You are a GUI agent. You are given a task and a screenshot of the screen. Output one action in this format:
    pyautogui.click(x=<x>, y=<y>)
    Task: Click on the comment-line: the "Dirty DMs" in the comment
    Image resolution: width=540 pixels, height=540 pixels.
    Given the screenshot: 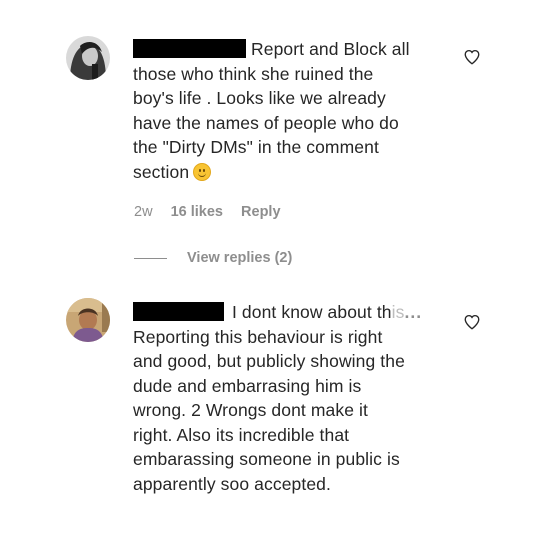 What is the action you would take?
    pyautogui.click(x=256, y=147)
    